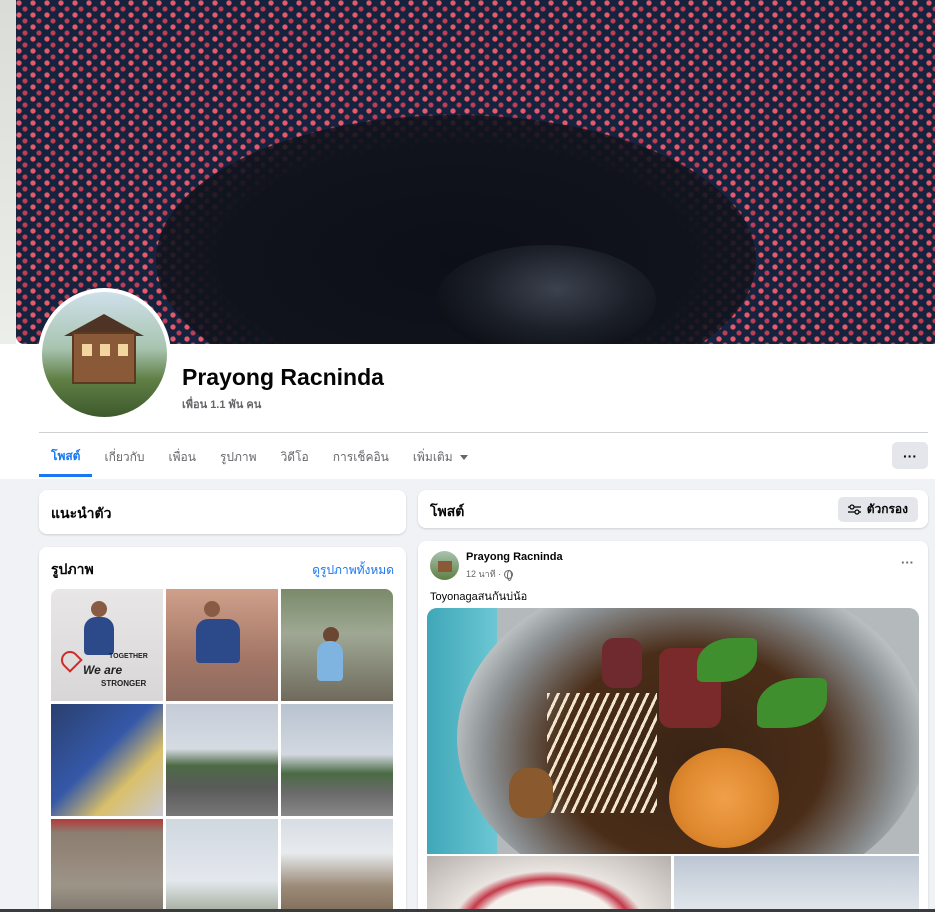 The image size is (935, 912). Describe the element at coordinates (238, 457) in the screenshot. I see `tab-photos: รูปภาพ` at that location.